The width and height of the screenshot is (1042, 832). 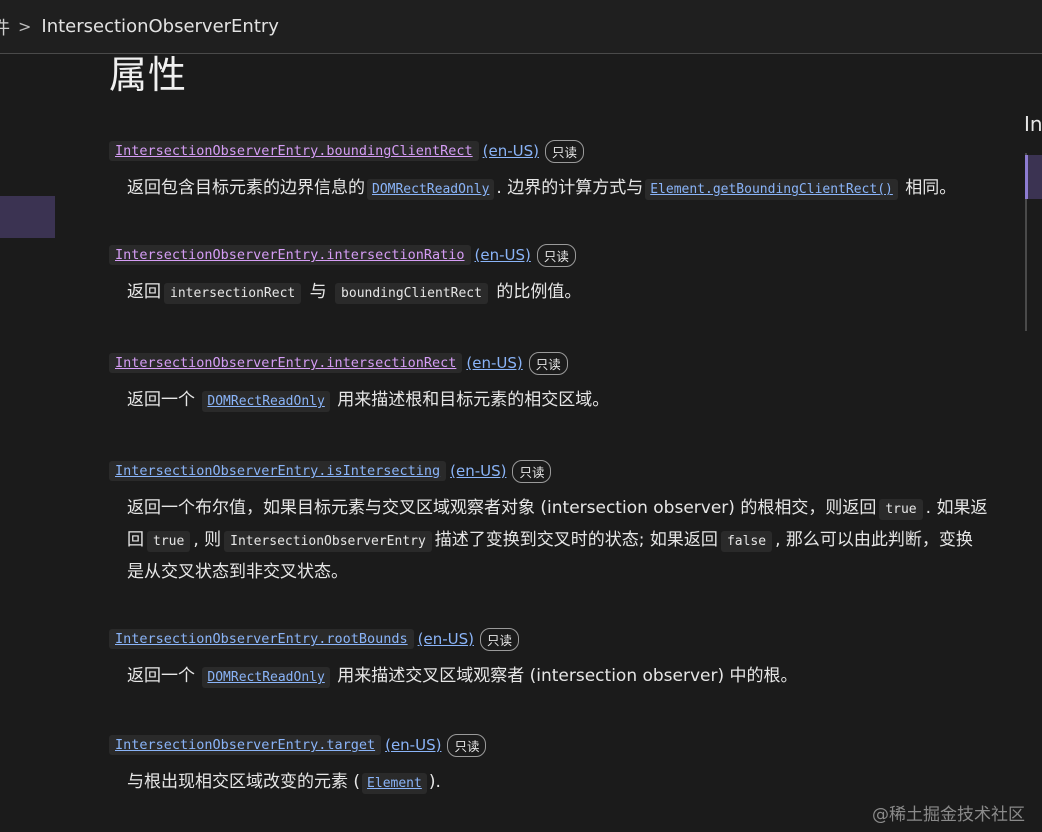 What do you see at coordinates (148, 75) in the screenshot?
I see `section-title: 属性` at bounding box center [148, 75].